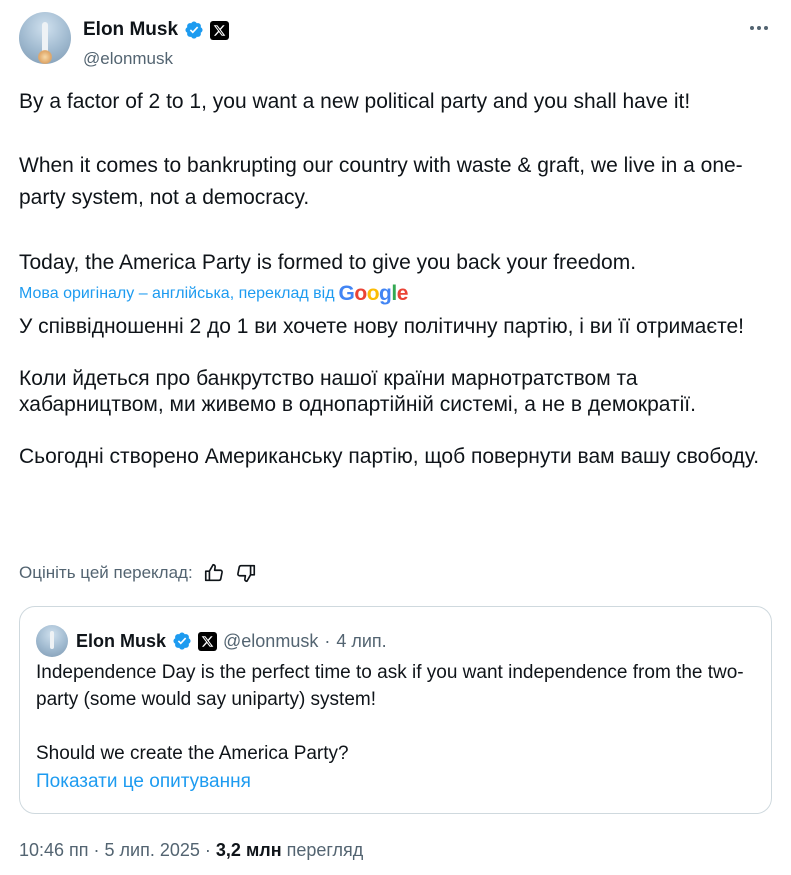 The width and height of the screenshot is (791, 875). Describe the element at coordinates (214, 573) in the screenshot. I see `thumbs-up-icon` at that location.